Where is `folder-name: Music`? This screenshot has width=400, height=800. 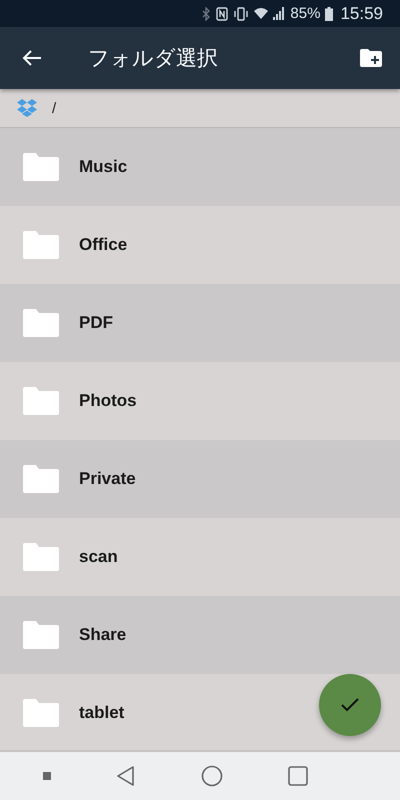
folder-name: Music is located at coordinates (103, 167).